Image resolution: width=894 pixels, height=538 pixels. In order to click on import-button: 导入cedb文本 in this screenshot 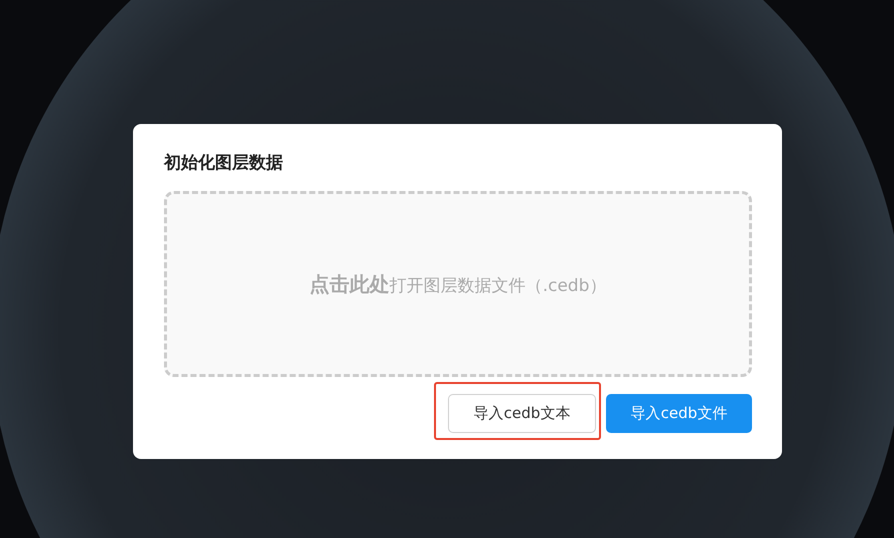, I will do `click(522, 413)`.